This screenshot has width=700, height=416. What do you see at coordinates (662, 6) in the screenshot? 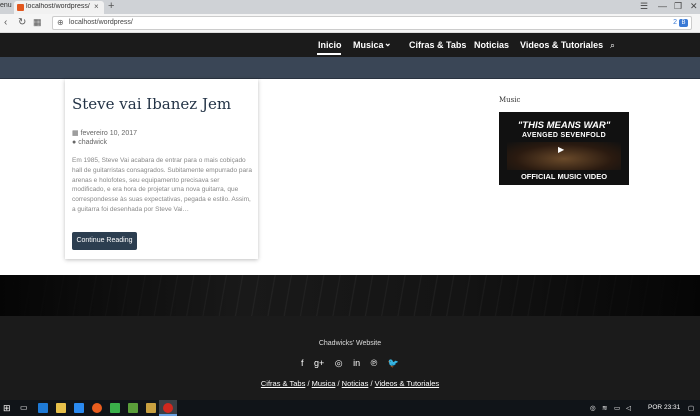
I see `minimize-icon: —` at bounding box center [662, 6].